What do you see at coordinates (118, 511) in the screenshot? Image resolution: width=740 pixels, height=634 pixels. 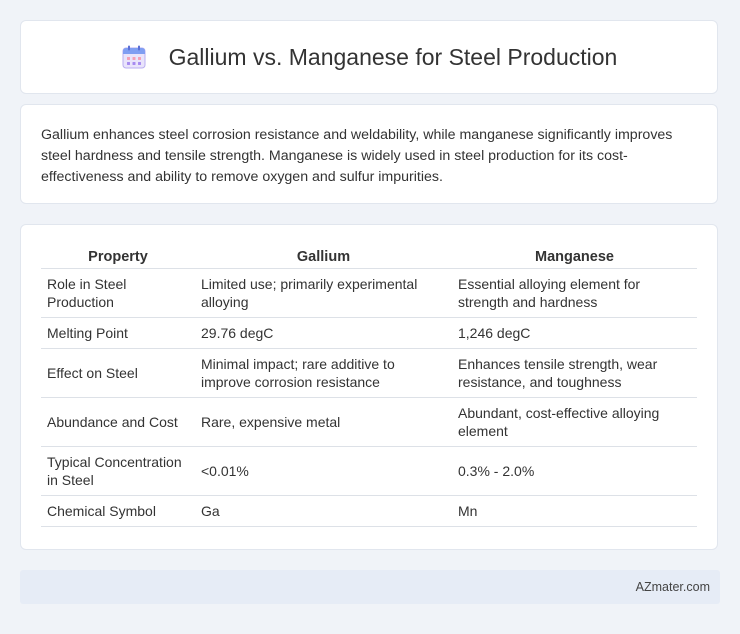 I see `property-cell: Chemical Symbol` at bounding box center [118, 511].